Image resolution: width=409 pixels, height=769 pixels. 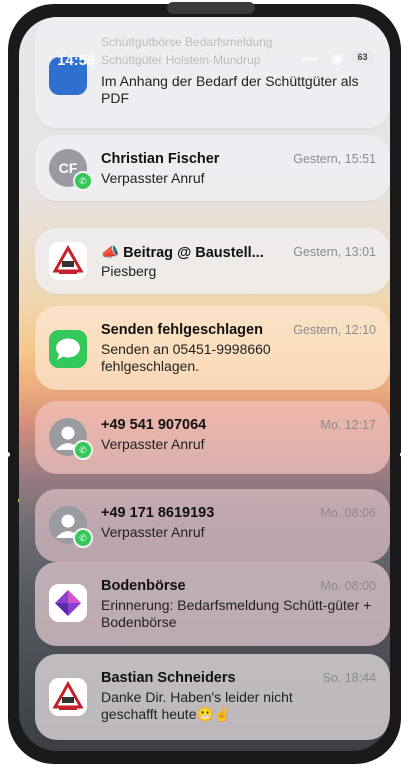 What do you see at coordinates (348, 586) in the screenshot?
I see `notification-time: Mo. 08:00` at bounding box center [348, 586].